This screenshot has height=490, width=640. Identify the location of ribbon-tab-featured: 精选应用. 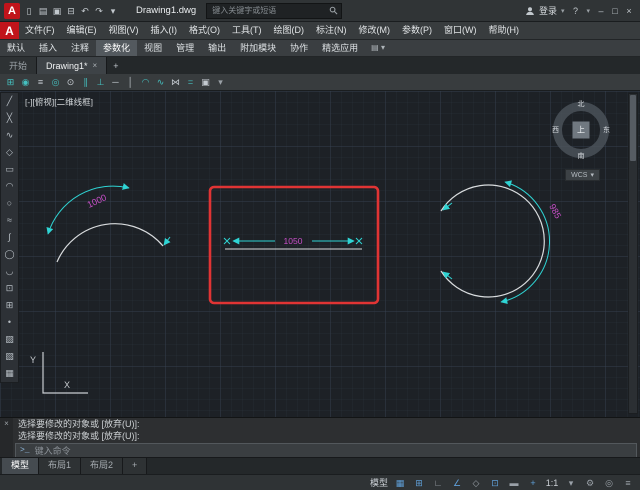
(340, 48).